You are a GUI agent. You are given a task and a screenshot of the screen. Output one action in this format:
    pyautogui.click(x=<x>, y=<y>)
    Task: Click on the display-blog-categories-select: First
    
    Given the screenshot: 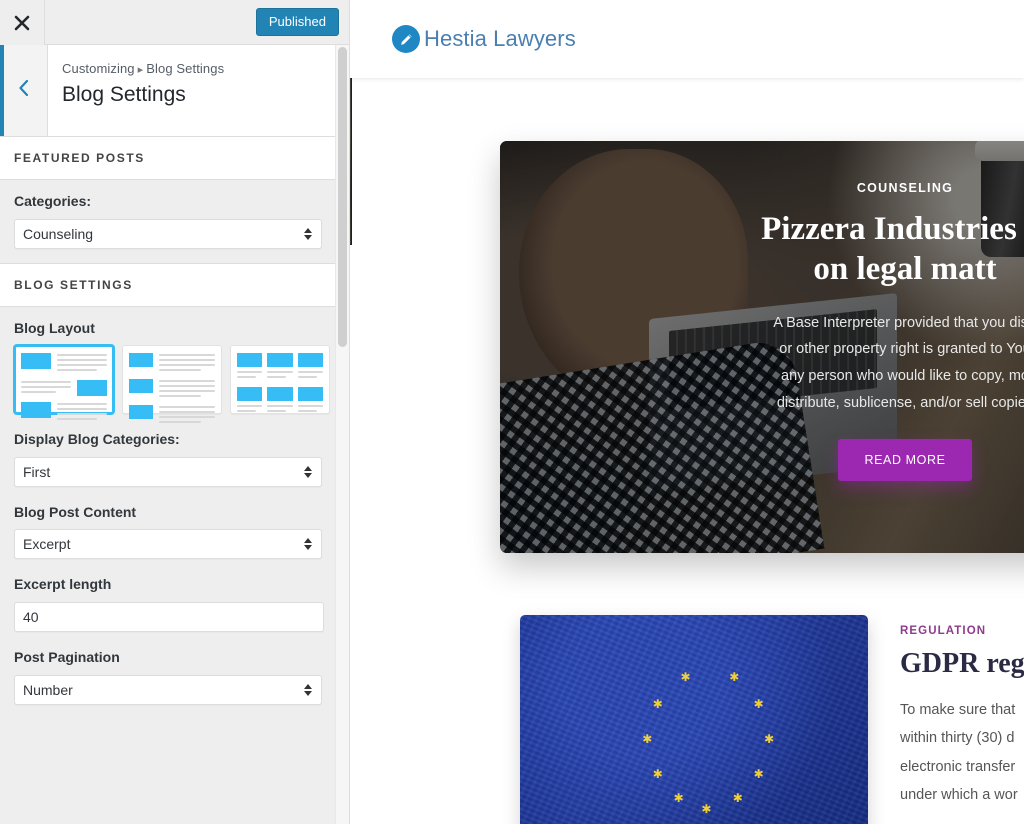 What is the action you would take?
    pyautogui.click(x=168, y=471)
    